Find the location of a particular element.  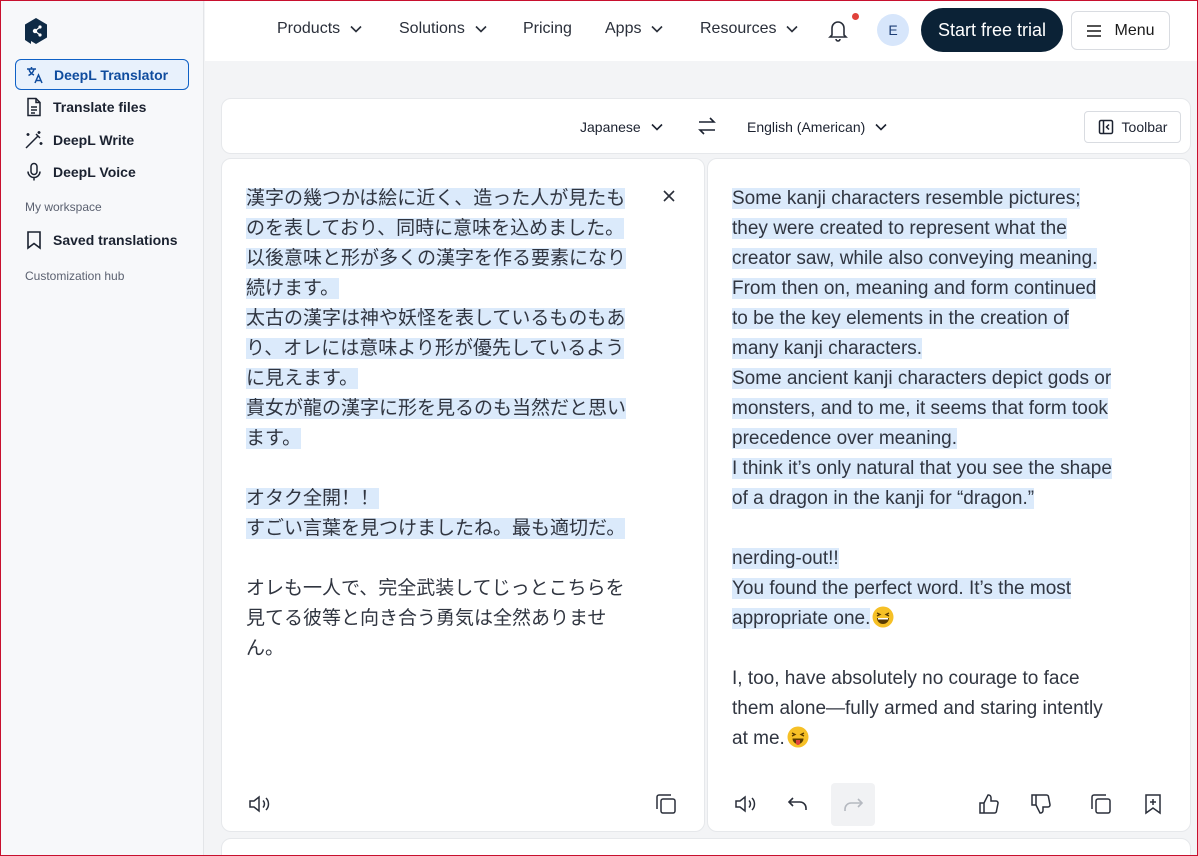

sidebar-item-label: Saved translations is located at coordinates (115, 239).